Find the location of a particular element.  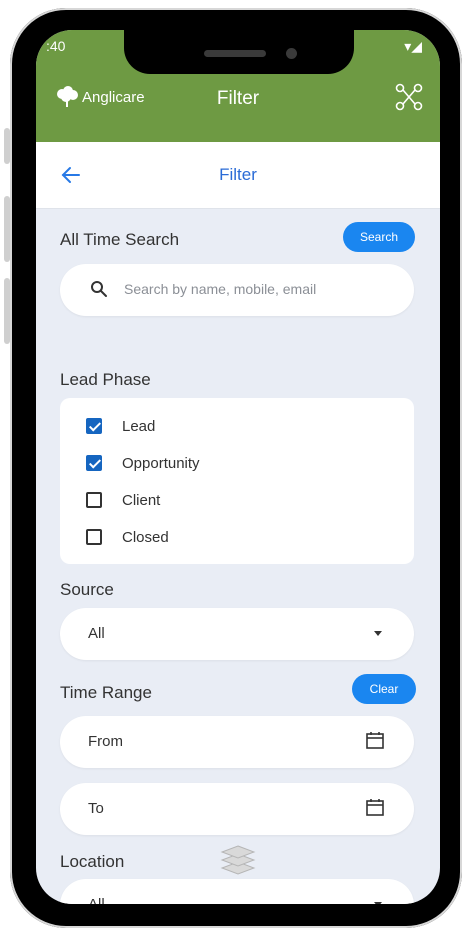

search-input: Search by name, mobile, email is located at coordinates (237, 290).